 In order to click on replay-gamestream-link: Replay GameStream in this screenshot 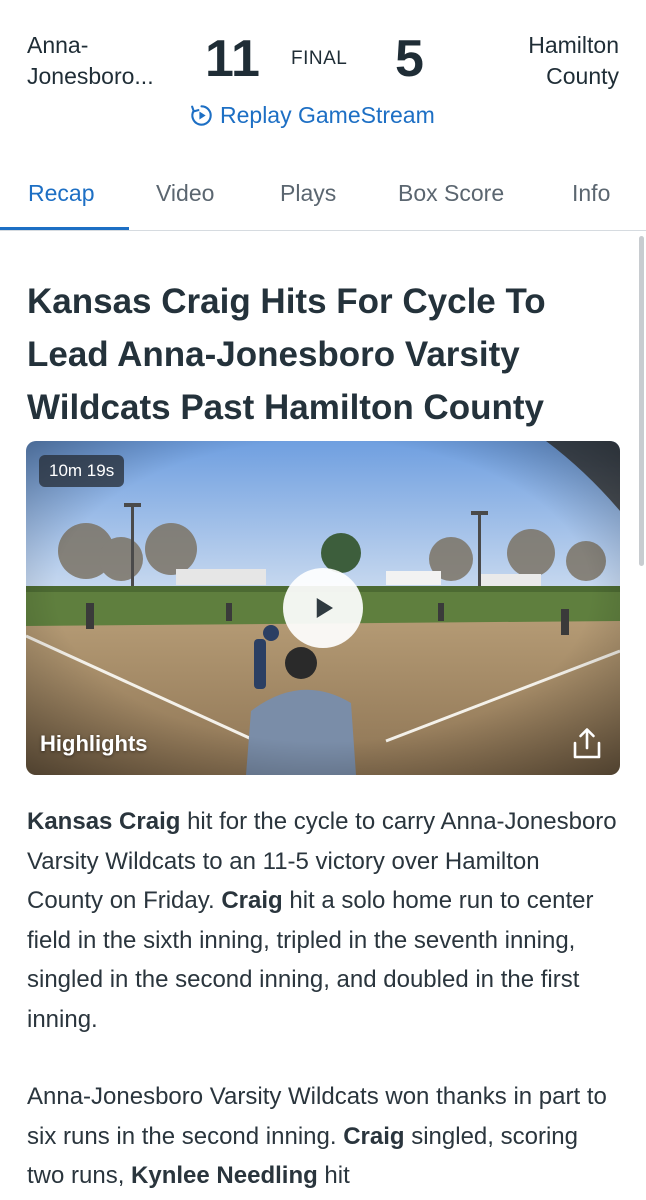, I will do `click(312, 115)`.